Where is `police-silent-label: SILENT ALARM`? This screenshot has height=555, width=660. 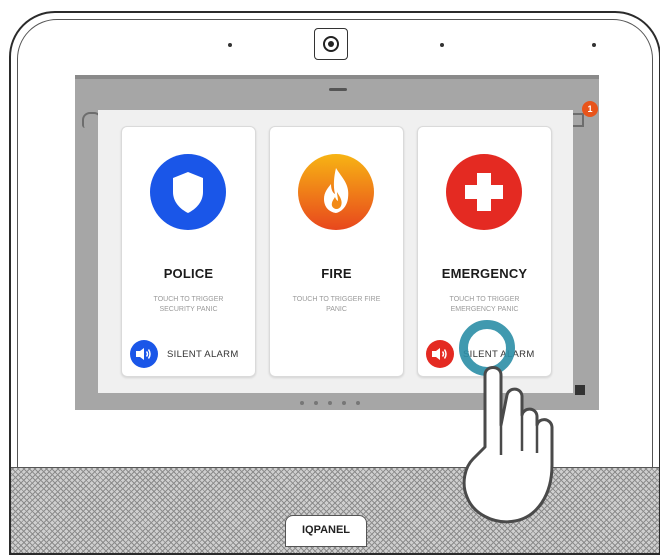
police-silent-label: SILENT ALARM is located at coordinates (203, 354).